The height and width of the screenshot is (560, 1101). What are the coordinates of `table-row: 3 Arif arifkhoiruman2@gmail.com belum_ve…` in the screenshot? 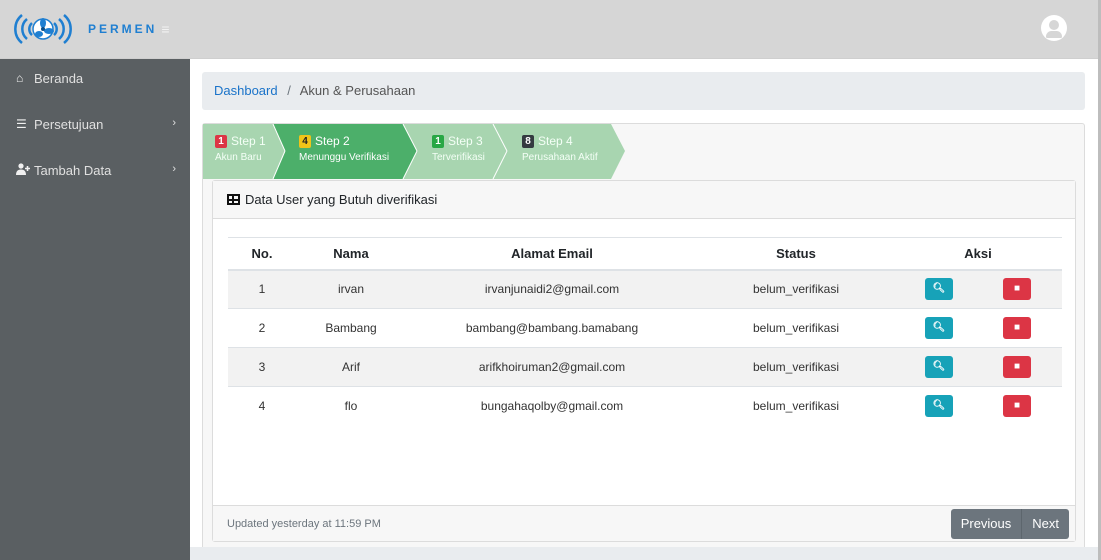 It's located at (645, 367).